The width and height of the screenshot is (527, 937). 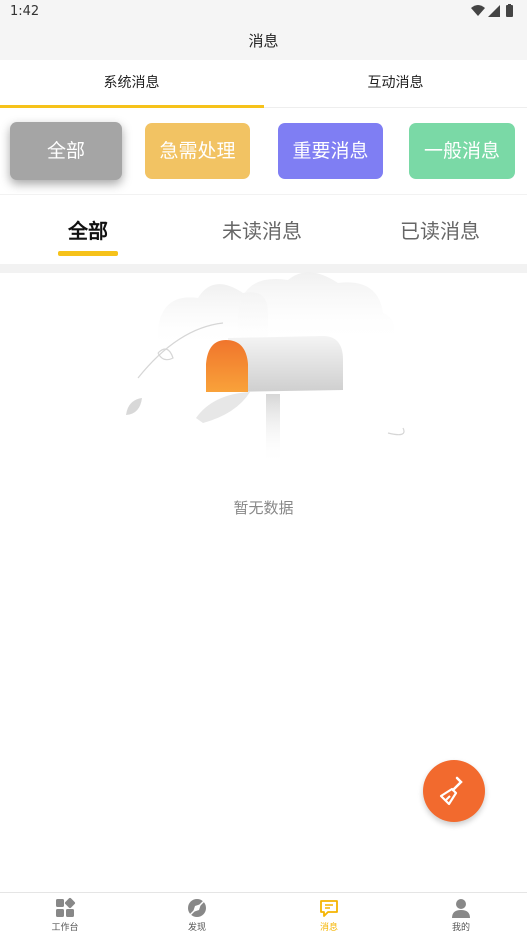 I want to click on tab-read: 已读消息, so click(x=440, y=229).